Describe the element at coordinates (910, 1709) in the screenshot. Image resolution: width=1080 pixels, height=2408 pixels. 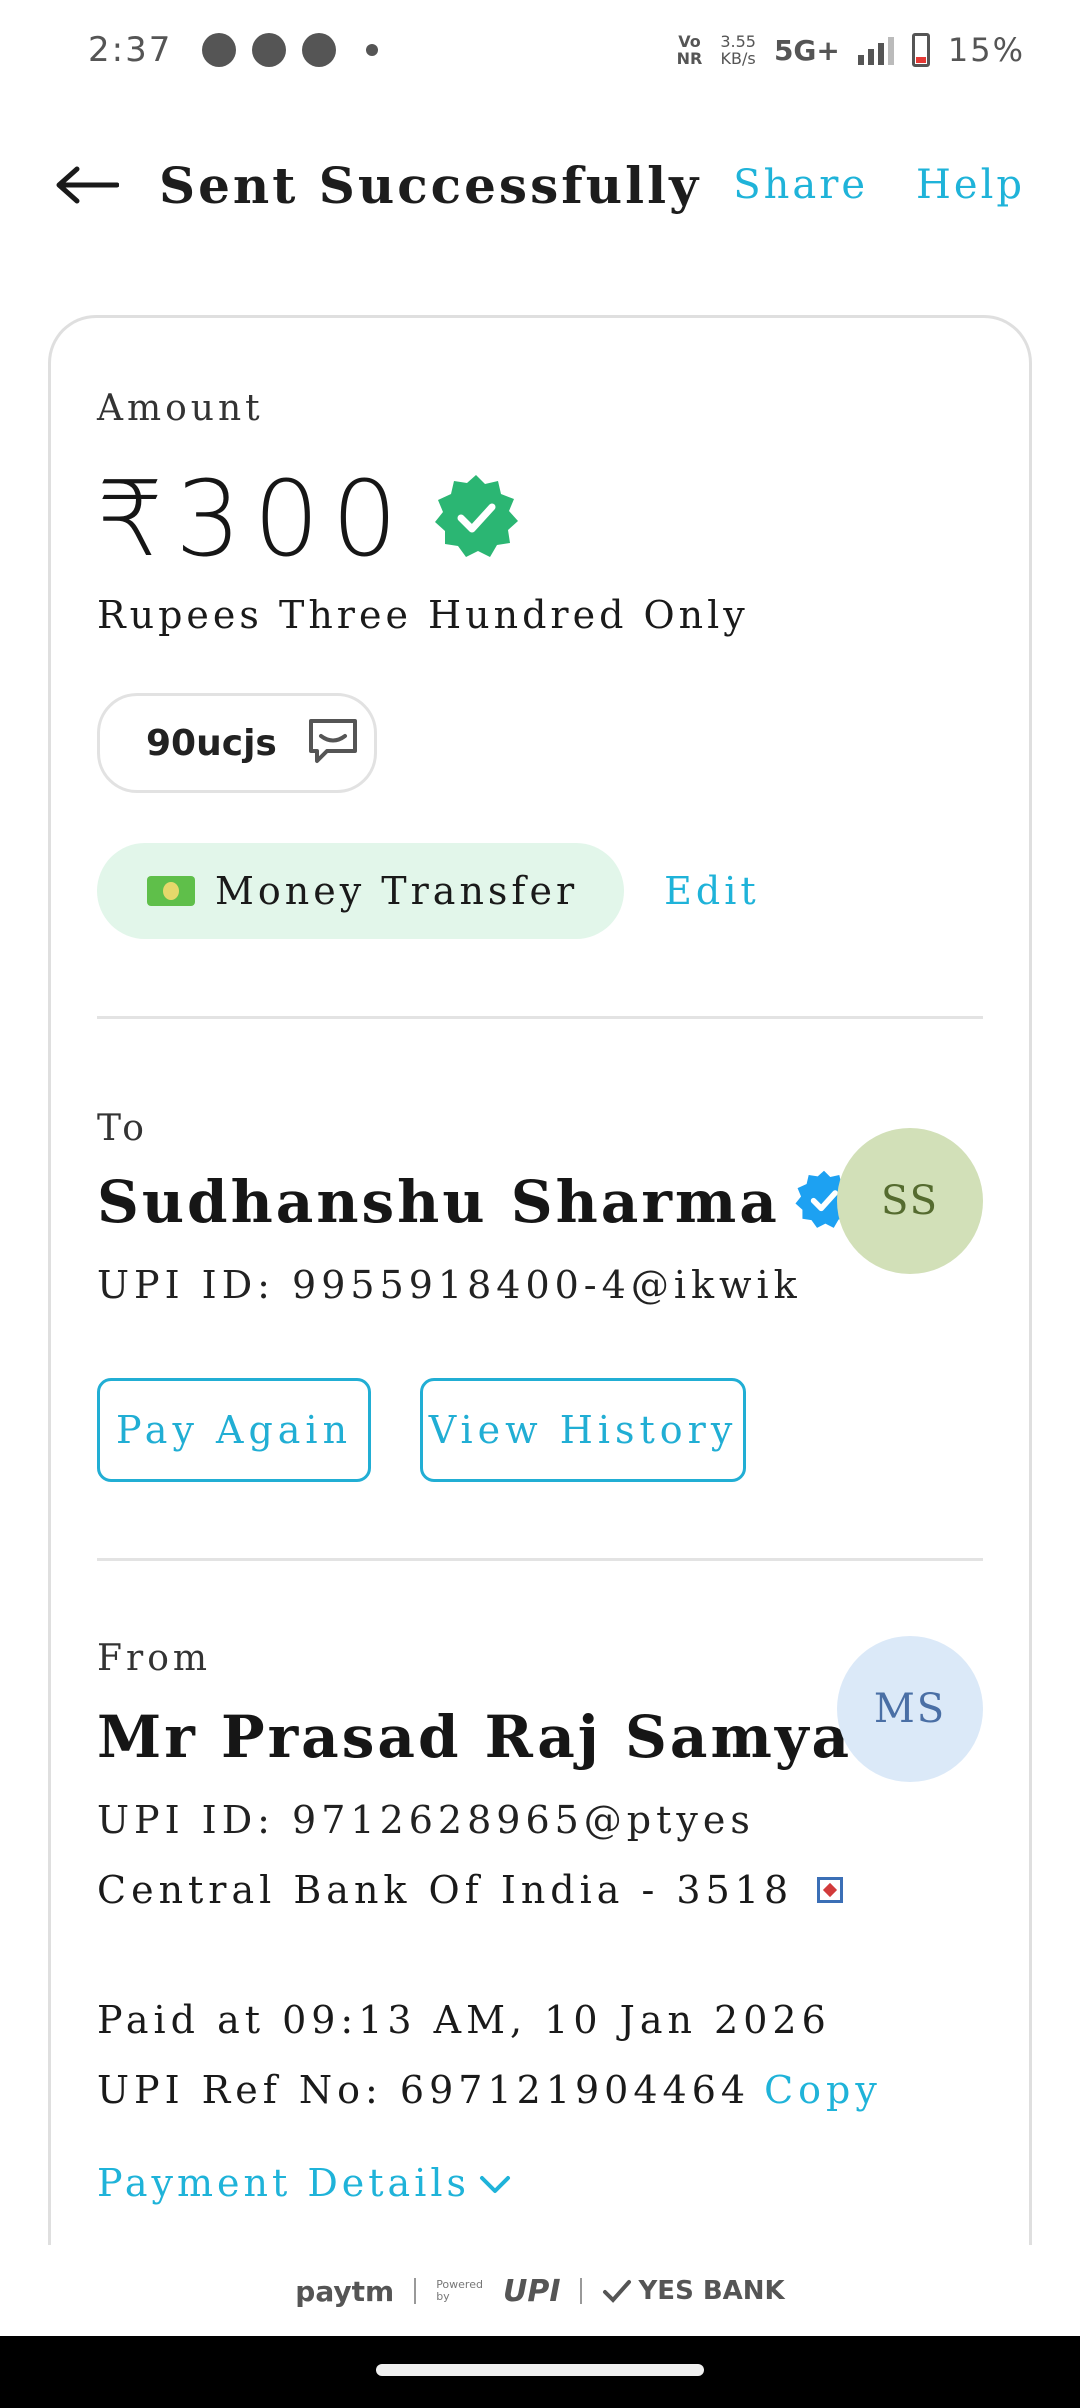
I see `payer-avatar: MS` at that location.